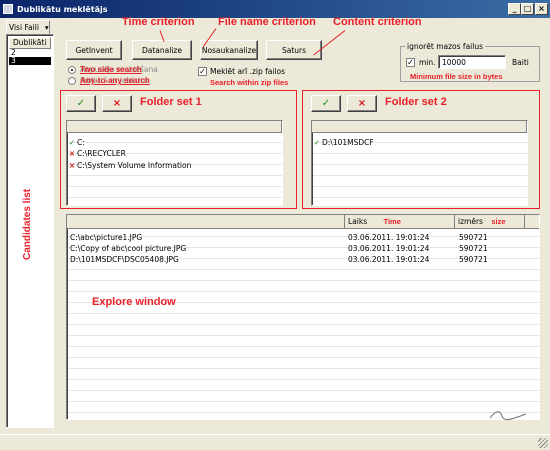 The height and width of the screenshot is (450, 550). I want to click on any-to-any-search-annotation: Any-to-any search, so click(115, 80).